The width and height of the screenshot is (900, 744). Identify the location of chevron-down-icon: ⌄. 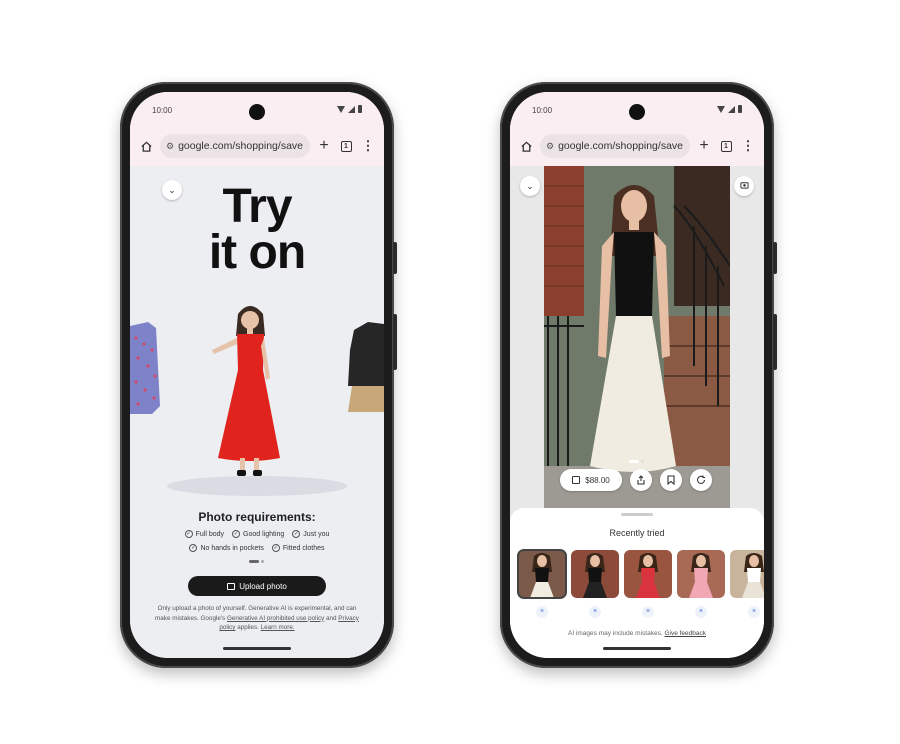
(530, 186).